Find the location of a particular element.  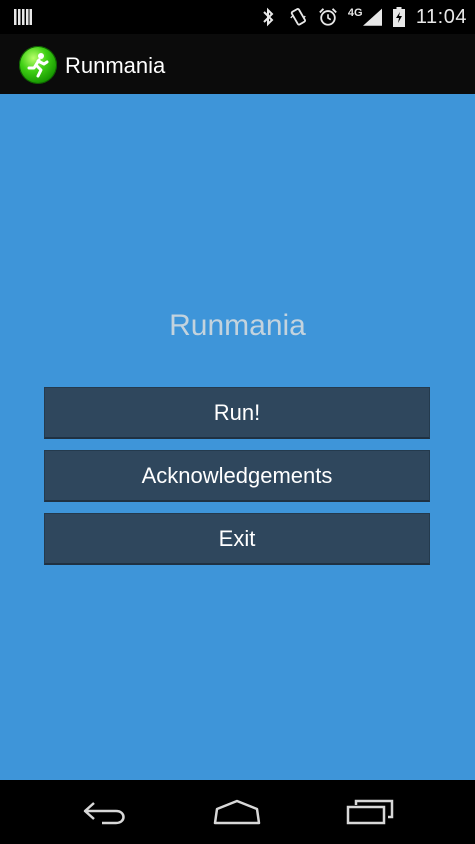

recent-apps-icon is located at coordinates (370, 812).